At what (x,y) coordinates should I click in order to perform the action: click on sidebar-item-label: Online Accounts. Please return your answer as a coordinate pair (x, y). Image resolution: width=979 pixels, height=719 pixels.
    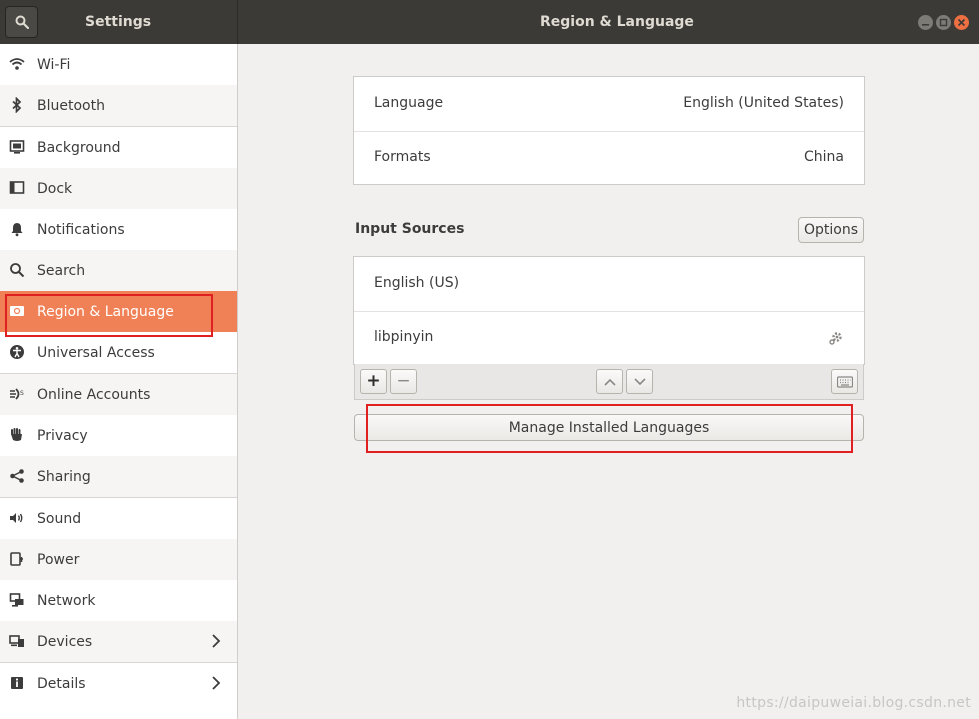
    Looking at the image, I should click on (94, 394).